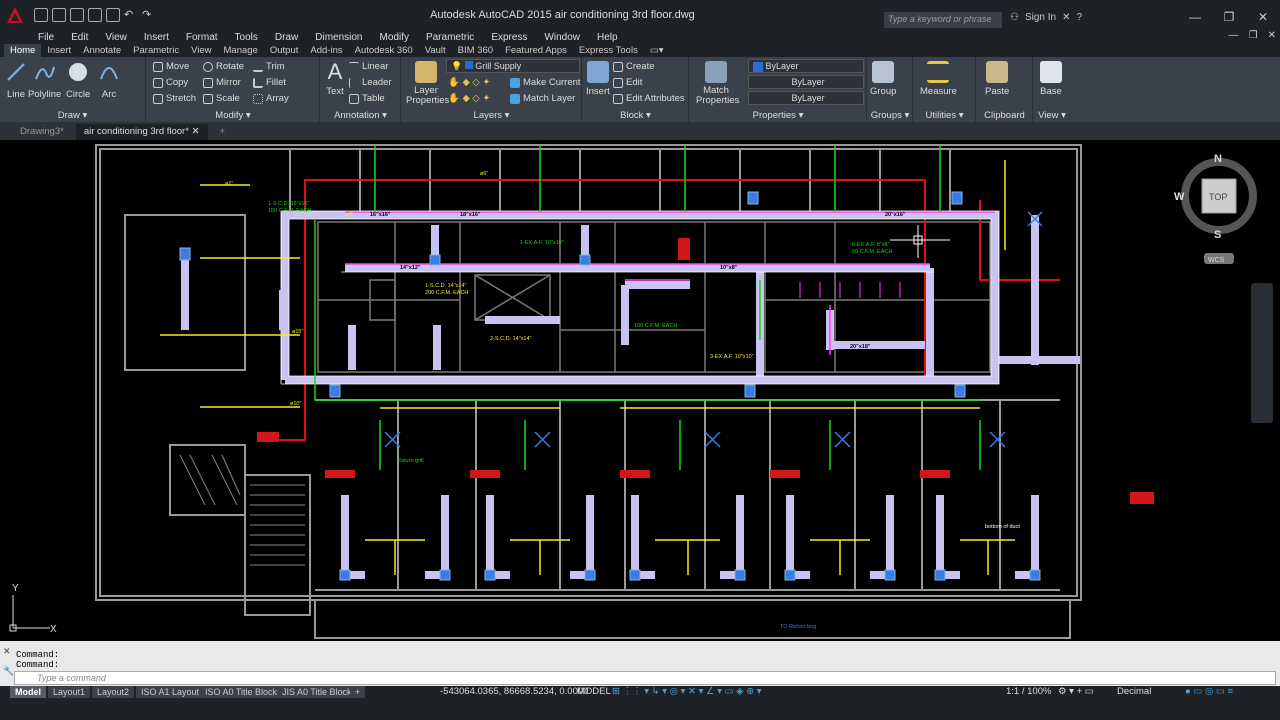  Describe the element at coordinates (717, 83) in the screenshot. I see `match-properties-button: Match Properties` at that location.